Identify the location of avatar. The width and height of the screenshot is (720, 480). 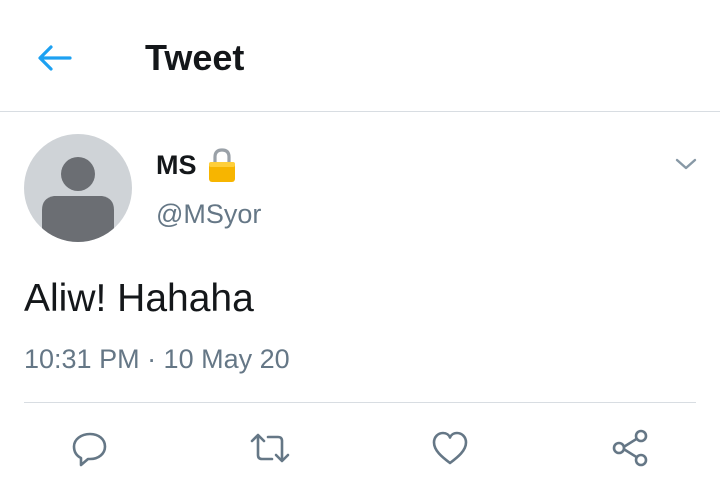
(78, 188).